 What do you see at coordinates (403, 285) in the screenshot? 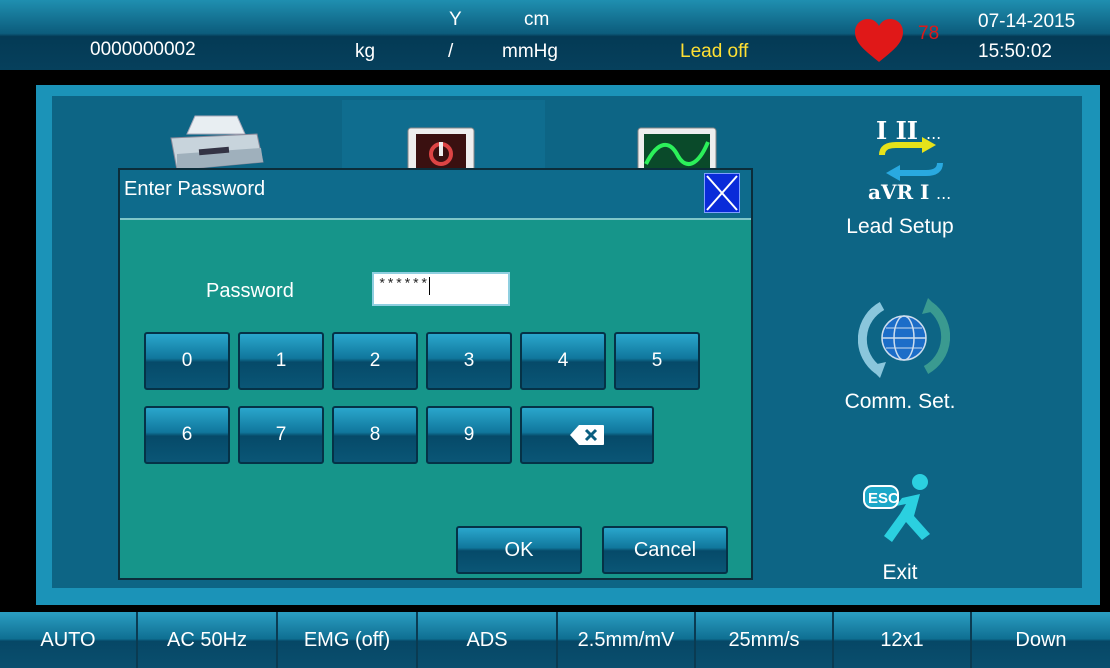
I see `password-value: ******` at bounding box center [403, 285].